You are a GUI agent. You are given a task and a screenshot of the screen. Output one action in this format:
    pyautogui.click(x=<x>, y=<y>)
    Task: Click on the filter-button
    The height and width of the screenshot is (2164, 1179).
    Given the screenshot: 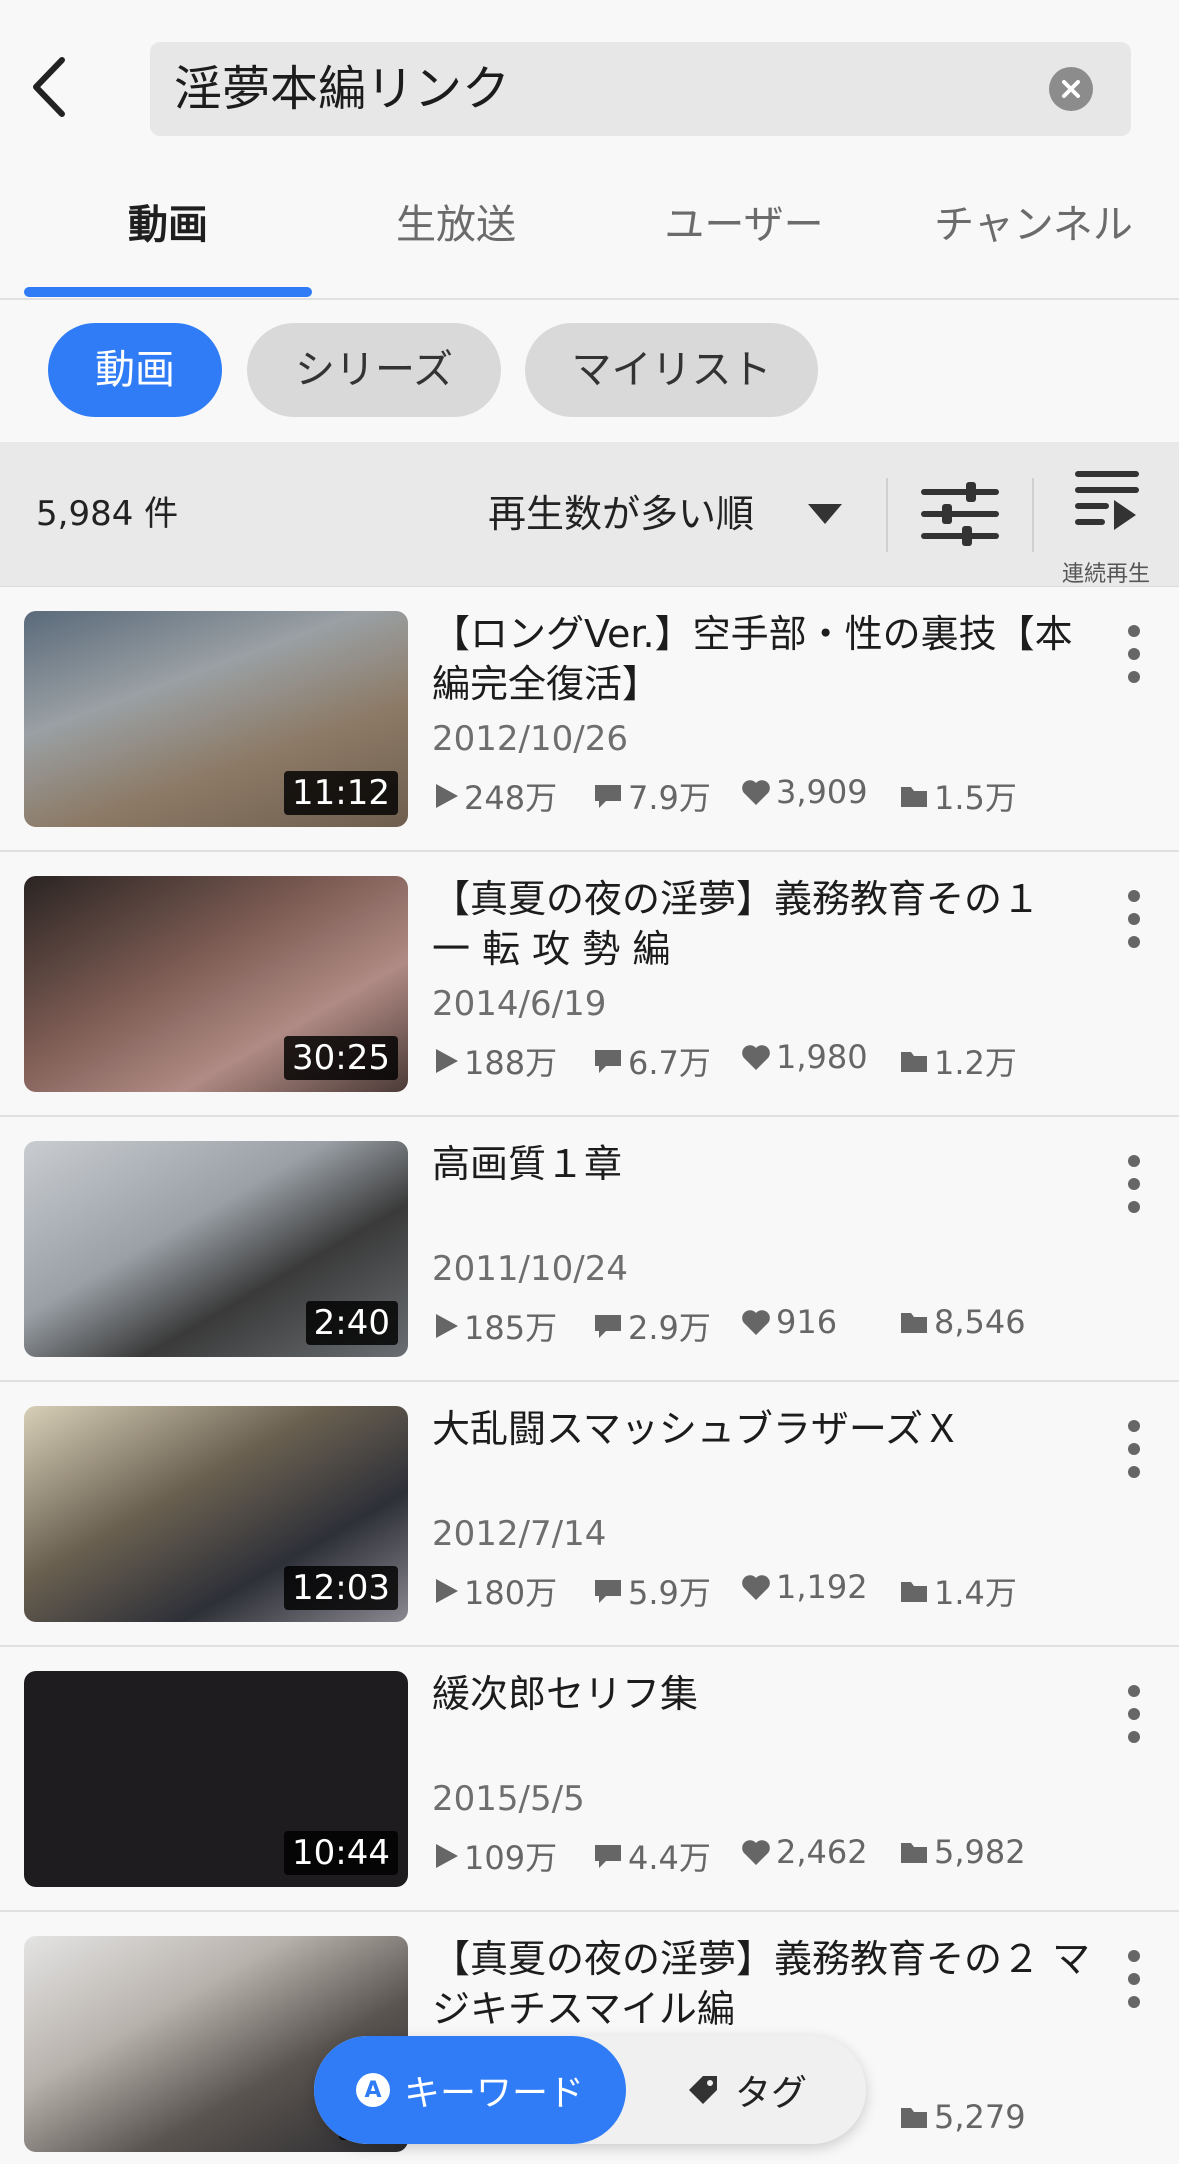 What is the action you would take?
    pyautogui.click(x=960, y=514)
    